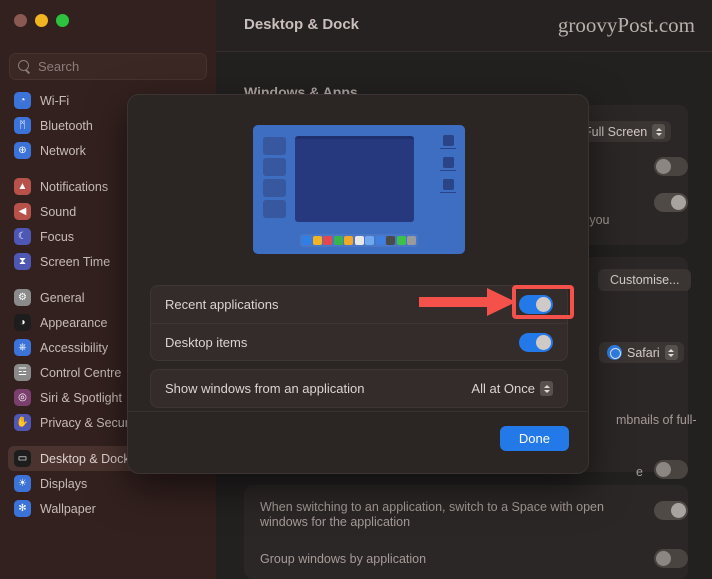 Image resolution: width=712 pixels, height=579 pixels. What do you see at coordinates (62, 20) in the screenshot?
I see `zoom-button` at bounding box center [62, 20].